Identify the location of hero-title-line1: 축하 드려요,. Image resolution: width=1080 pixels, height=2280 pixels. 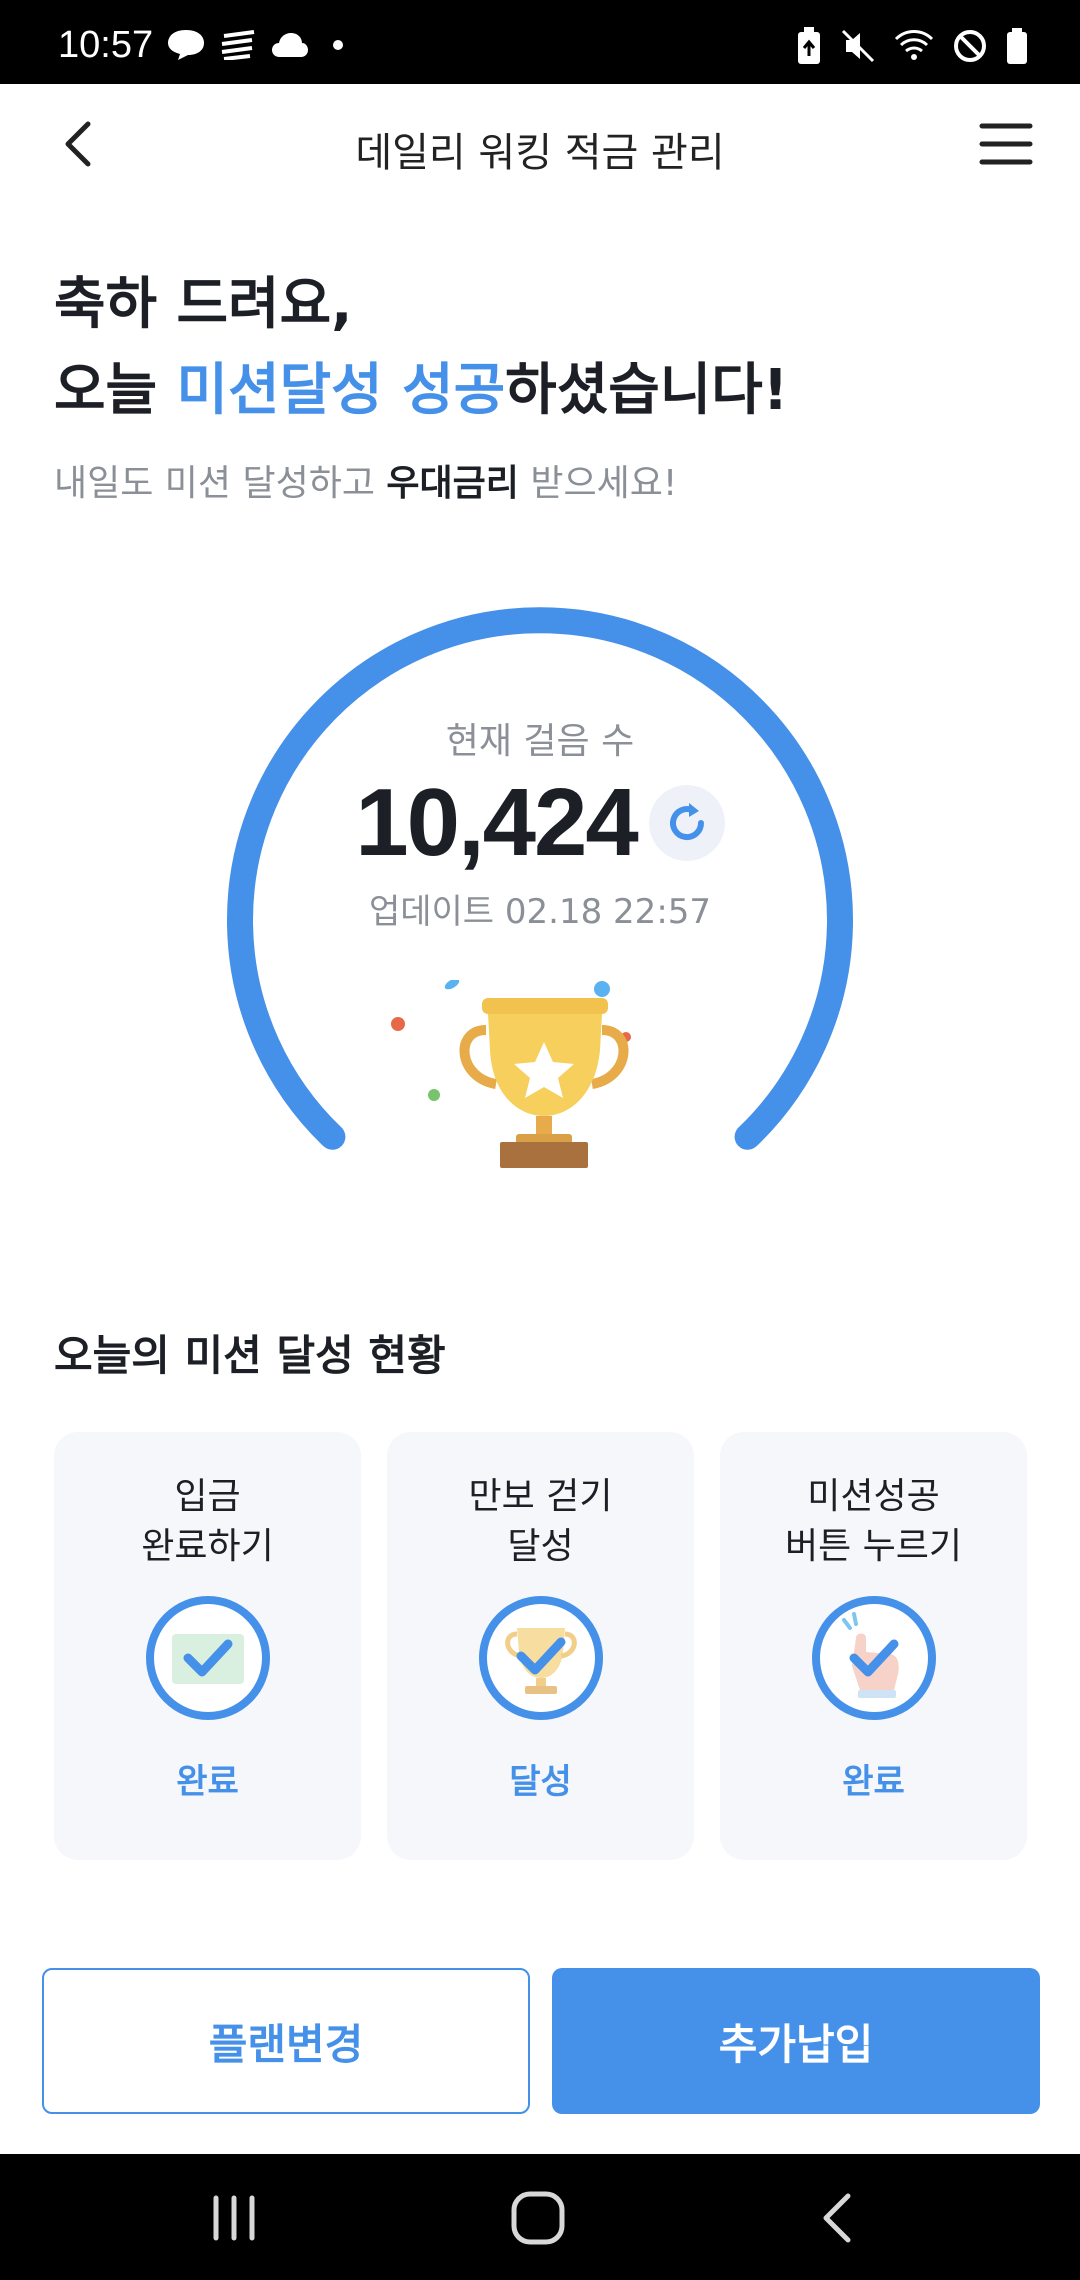
(203, 304).